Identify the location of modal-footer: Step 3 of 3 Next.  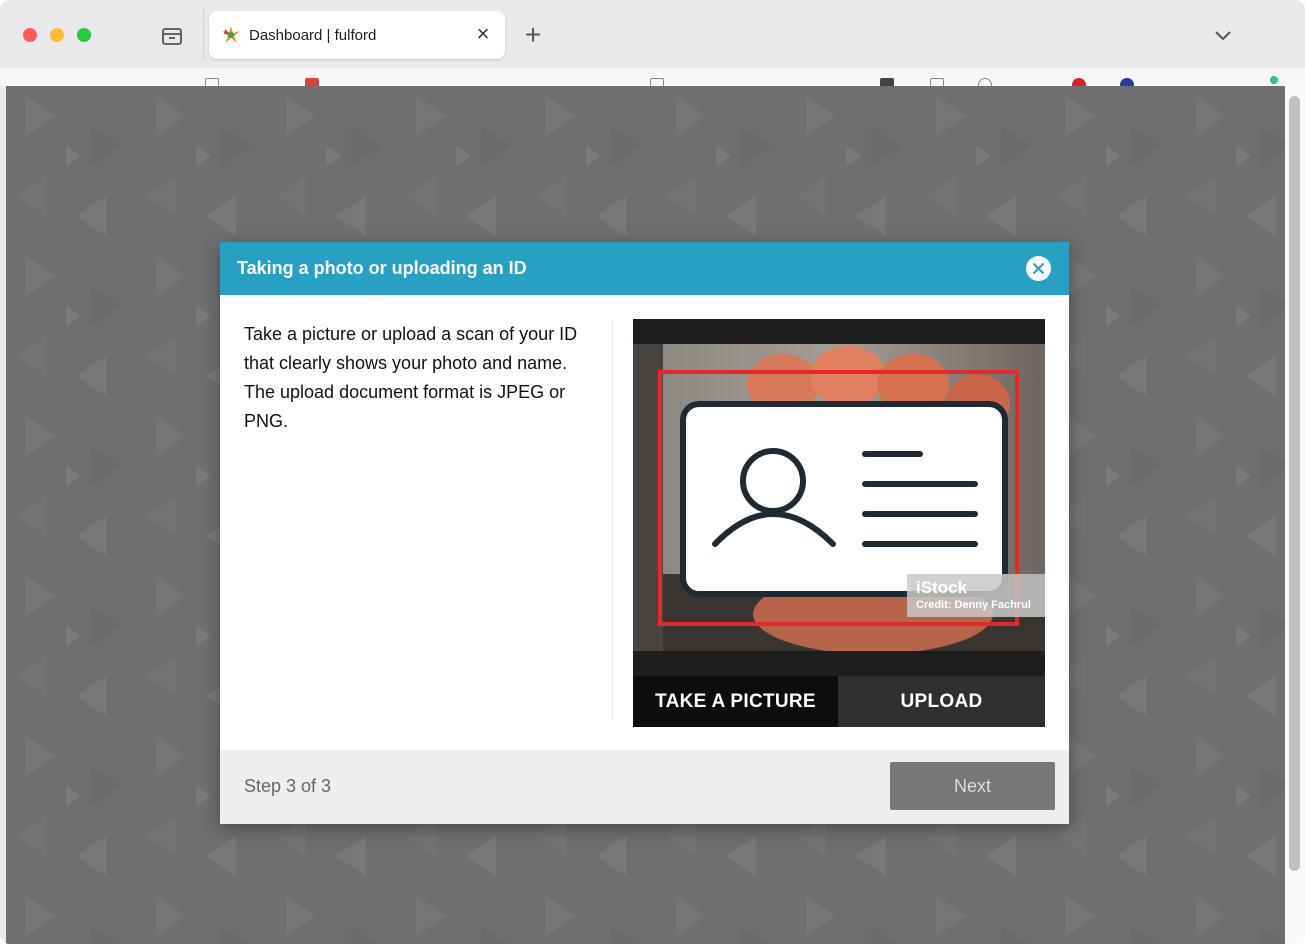
(644, 787).